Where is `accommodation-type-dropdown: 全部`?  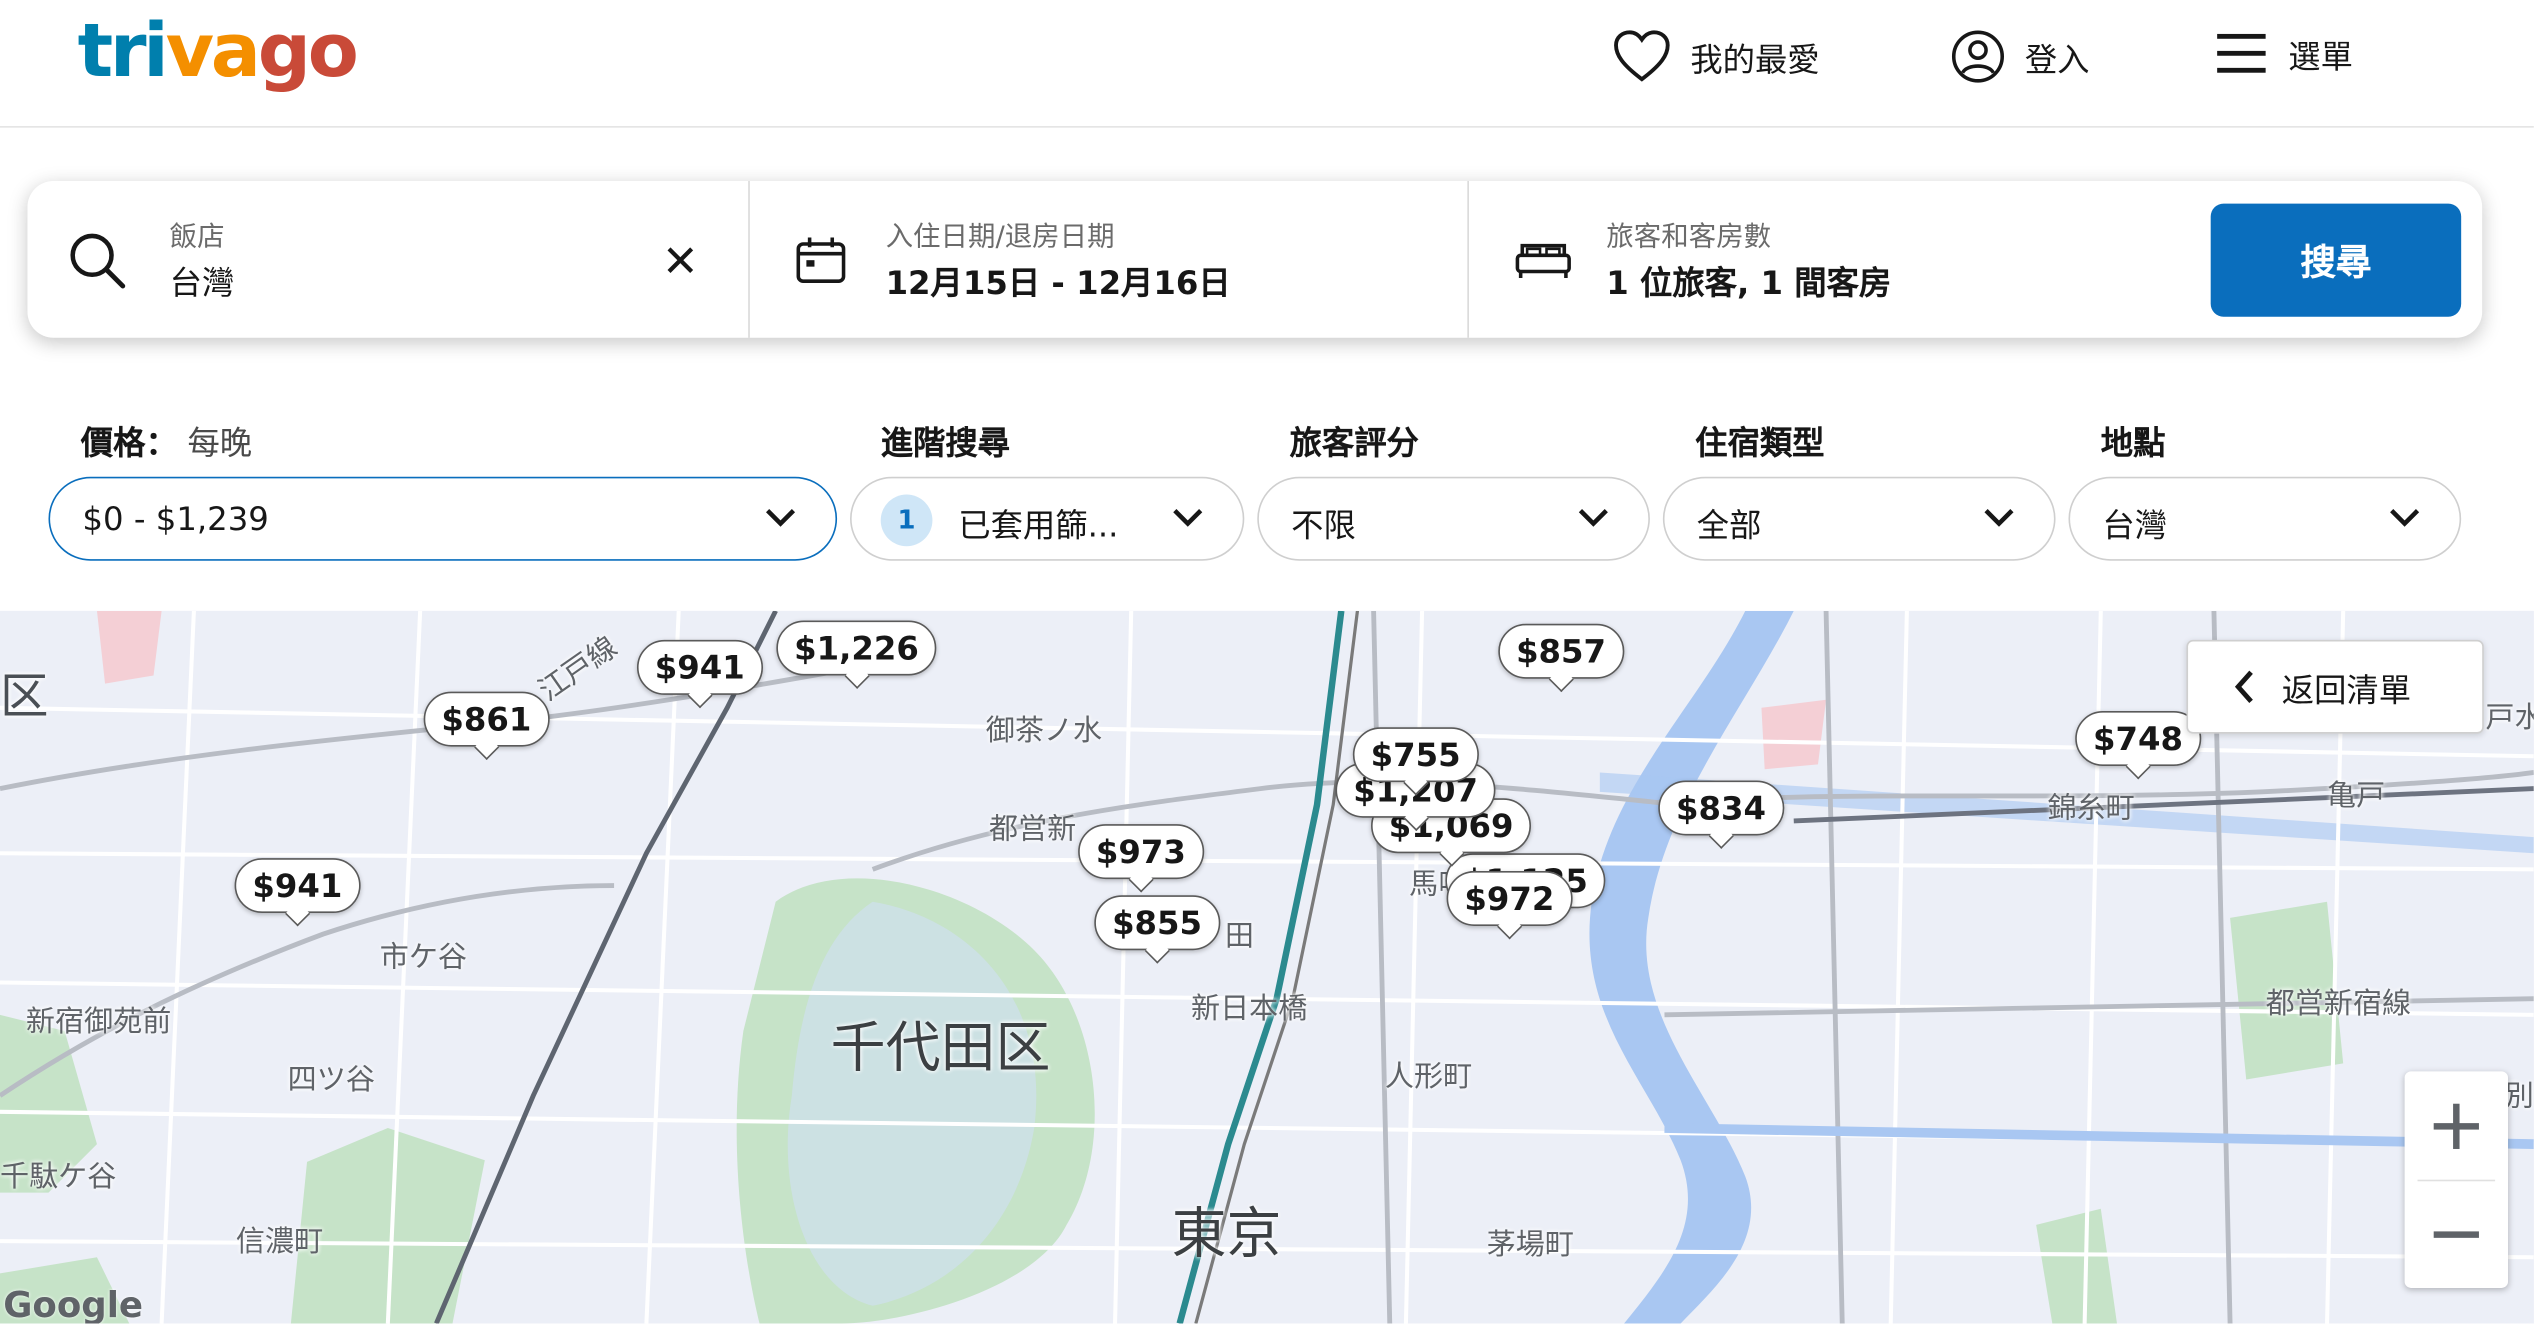
accommodation-type-dropdown: 全部 is located at coordinates (1859, 518).